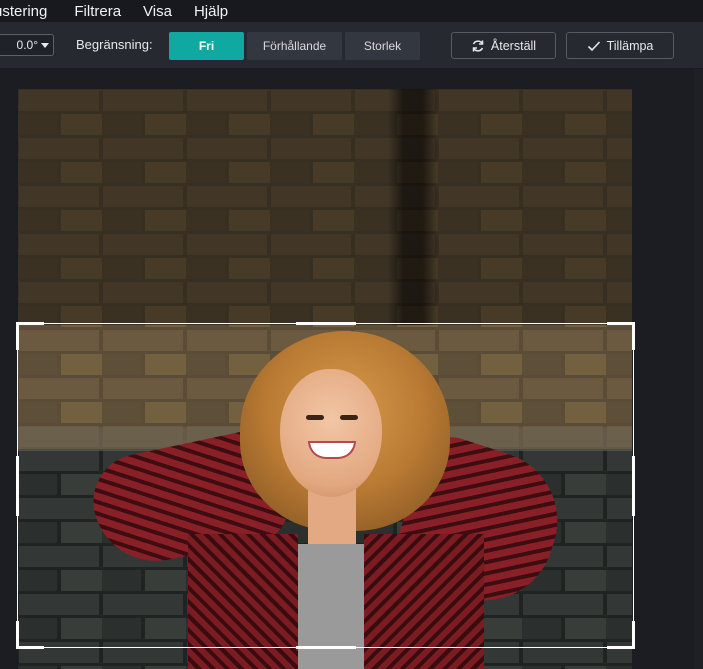 This screenshot has height=669, width=703. I want to click on crop-handle-top, so click(326, 323).